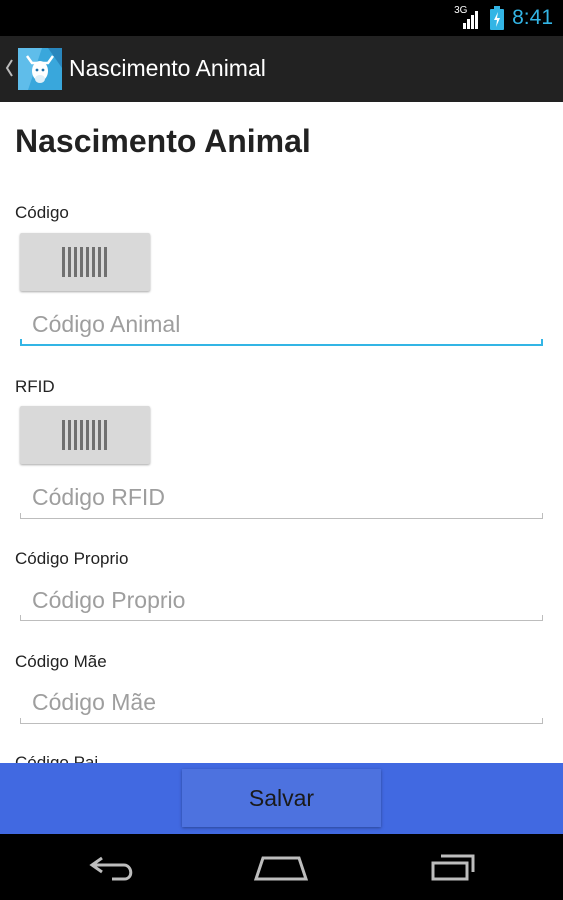  I want to click on status-bar: 3G 8:41, so click(281, 18).